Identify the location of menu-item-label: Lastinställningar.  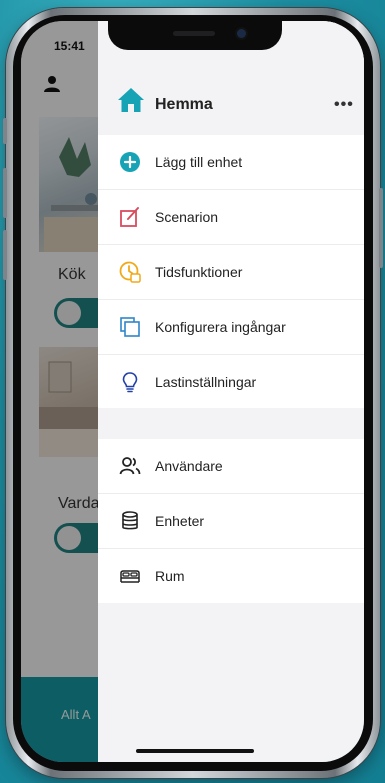
(206, 382).